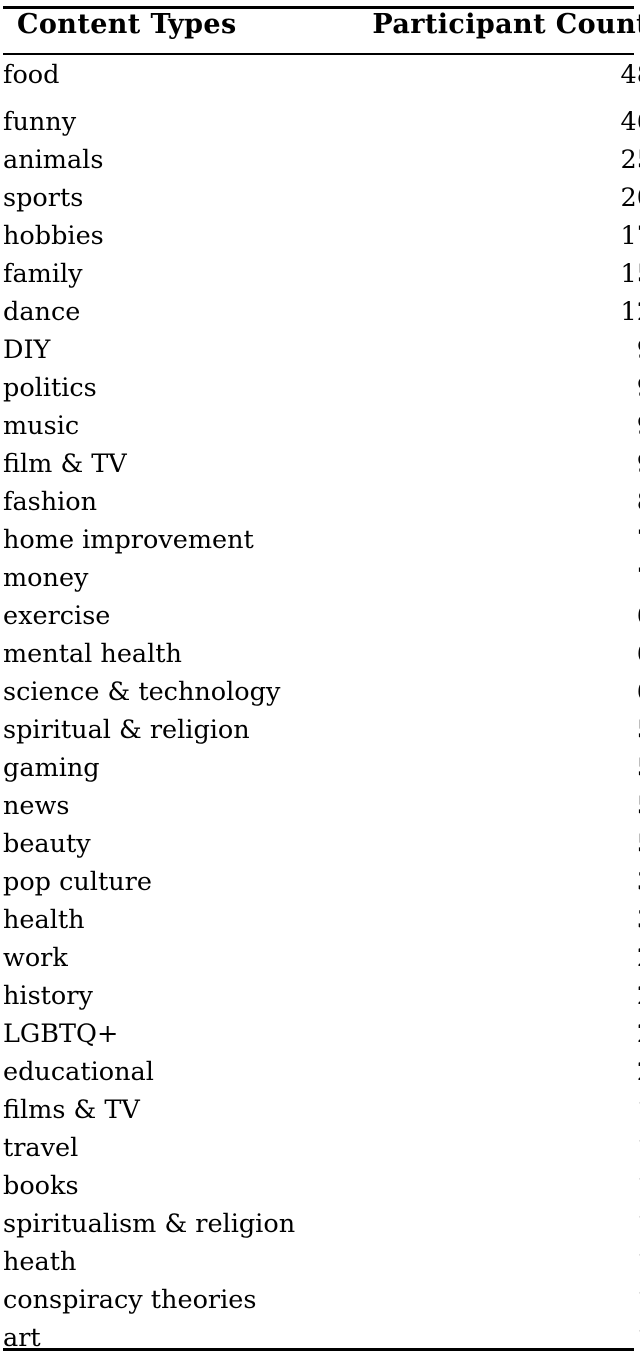 The width and height of the screenshot is (640, 1369). I want to click on table-row: spiritualism & religion 1, so click(321, 1224).